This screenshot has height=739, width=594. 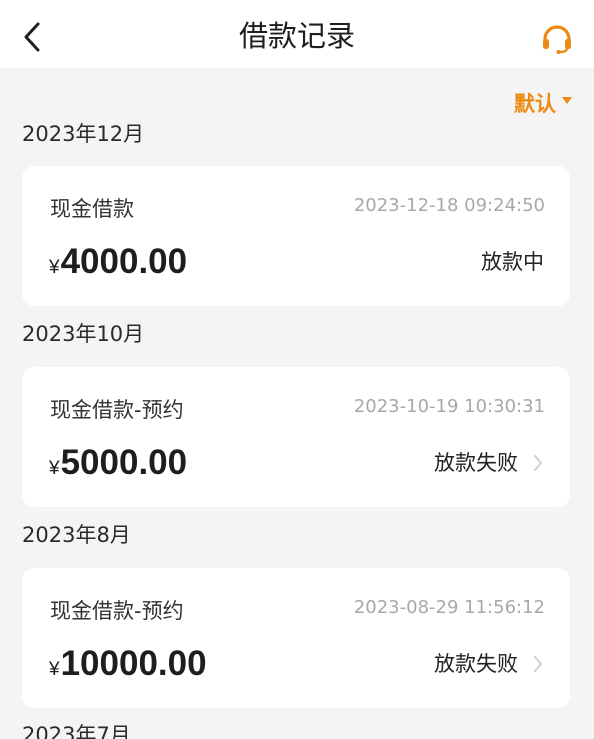 What do you see at coordinates (92, 209) in the screenshot?
I see `loan-type: 现金借款` at bounding box center [92, 209].